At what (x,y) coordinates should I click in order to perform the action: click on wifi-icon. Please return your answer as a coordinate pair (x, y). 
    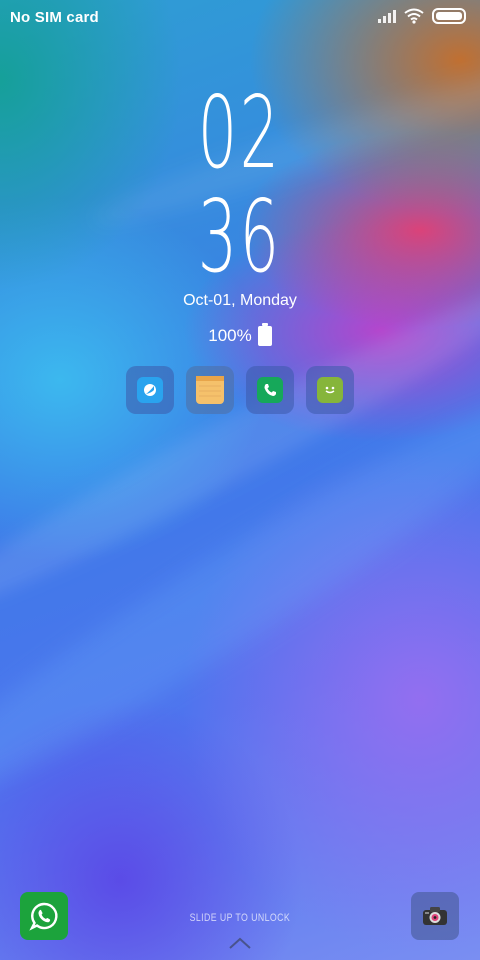
    Looking at the image, I should click on (414, 16).